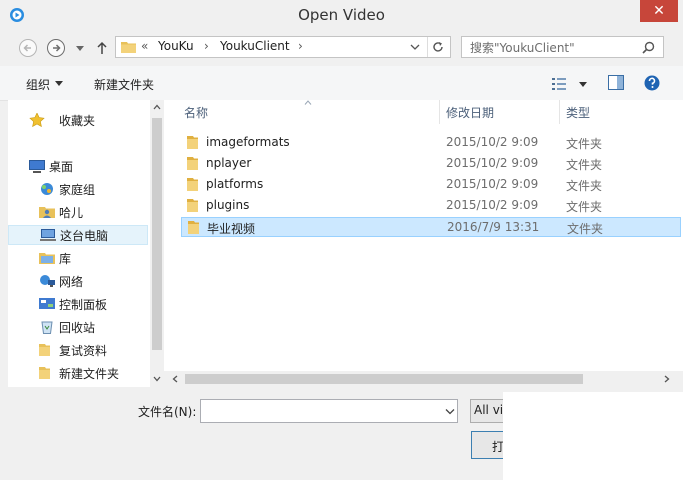 The image size is (683, 480). I want to click on nav-item-this-pc: 这台电脑, so click(78, 235).